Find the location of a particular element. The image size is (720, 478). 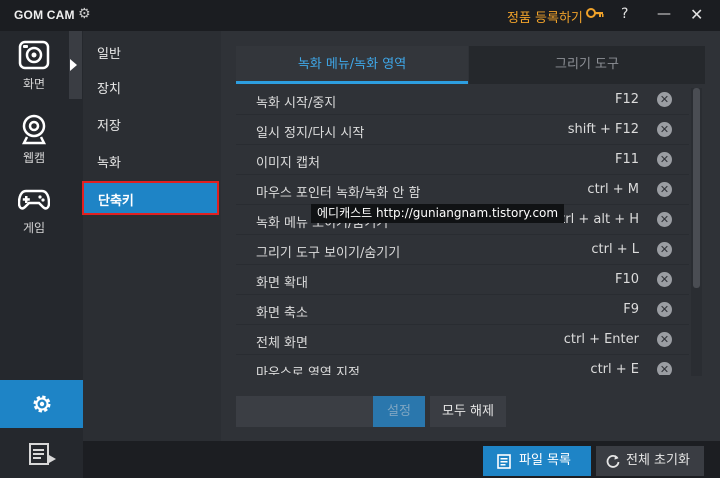

screen-record-icon is located at coordinates (34, 55).